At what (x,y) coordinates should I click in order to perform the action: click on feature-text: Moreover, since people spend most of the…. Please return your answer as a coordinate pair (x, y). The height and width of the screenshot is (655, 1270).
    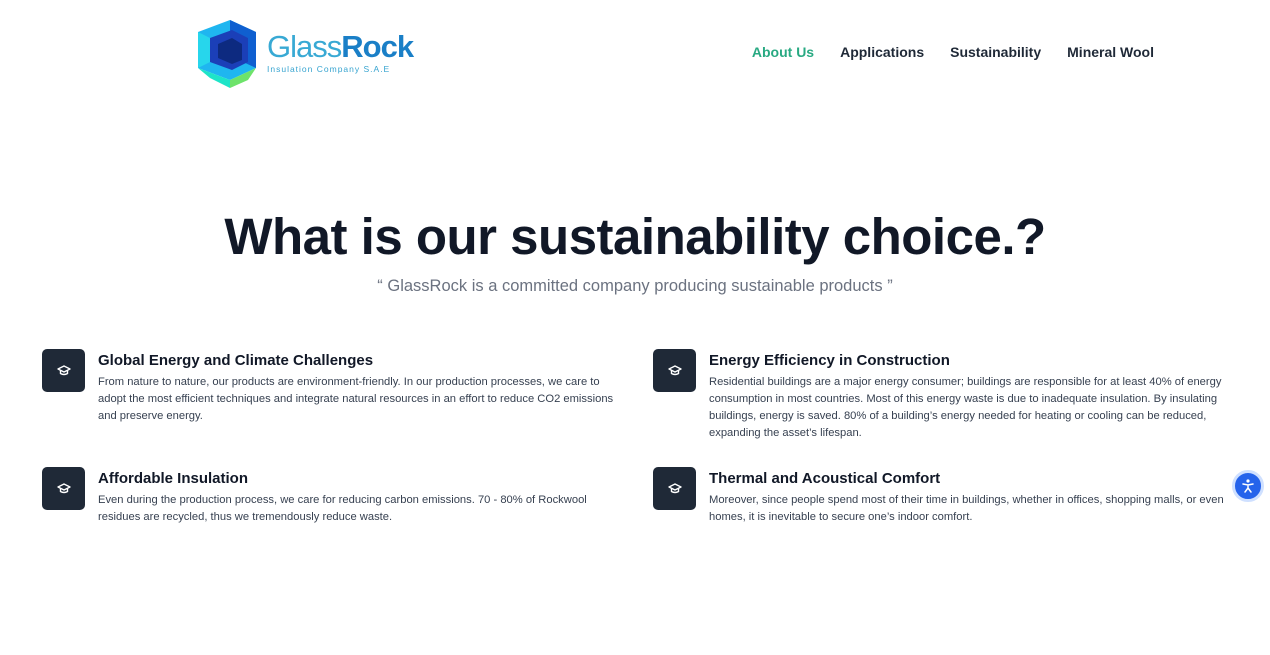
    Looking at the image, I should click on (966, 508).